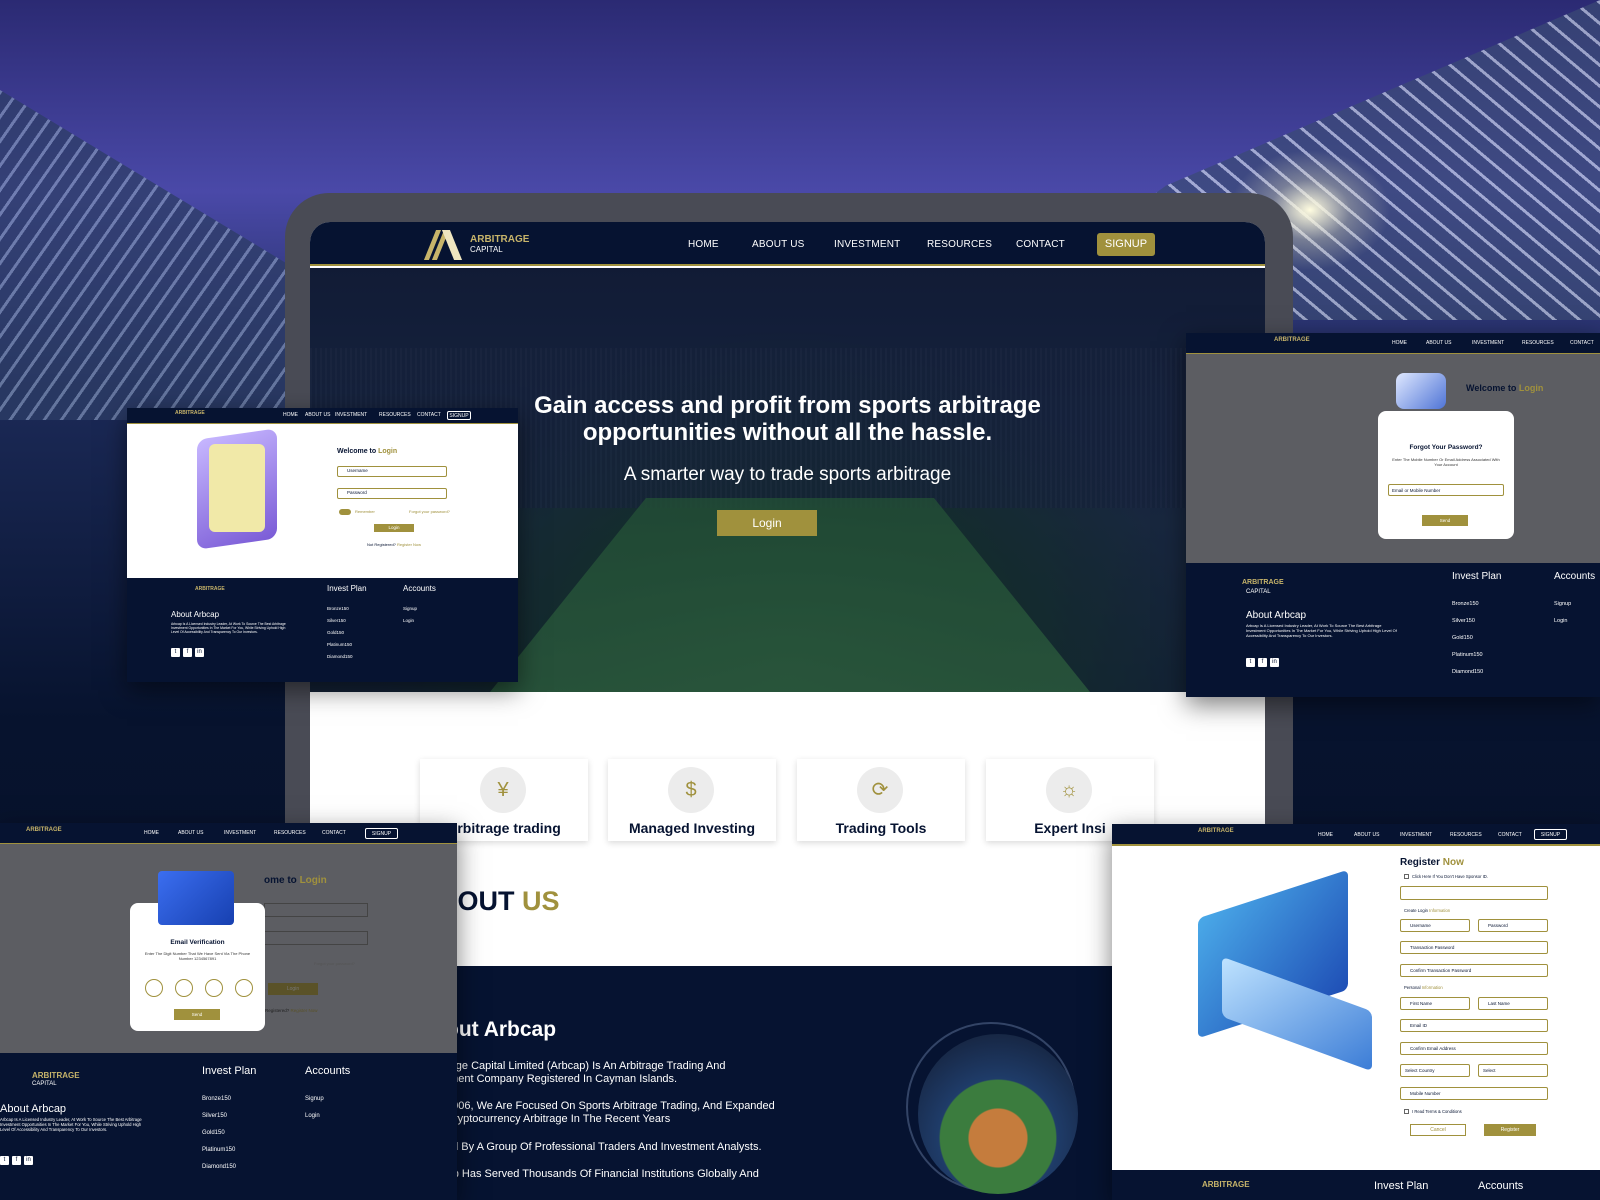  Describe the element at coordinates (1406, 1111) in the screenshot. I see `terms-checkbox` at that location.